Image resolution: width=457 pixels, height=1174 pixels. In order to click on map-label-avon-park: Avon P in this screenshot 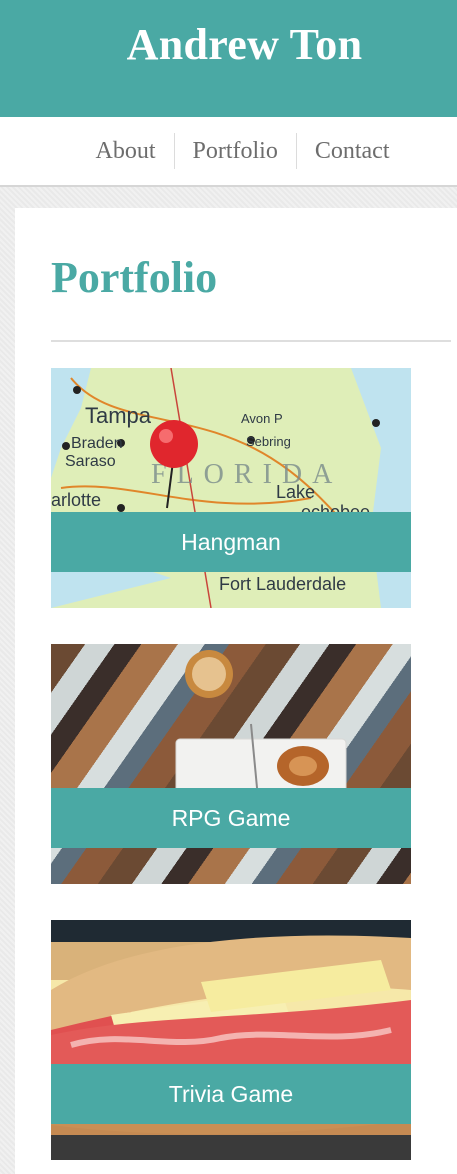, I will do `click(262, 418)`.